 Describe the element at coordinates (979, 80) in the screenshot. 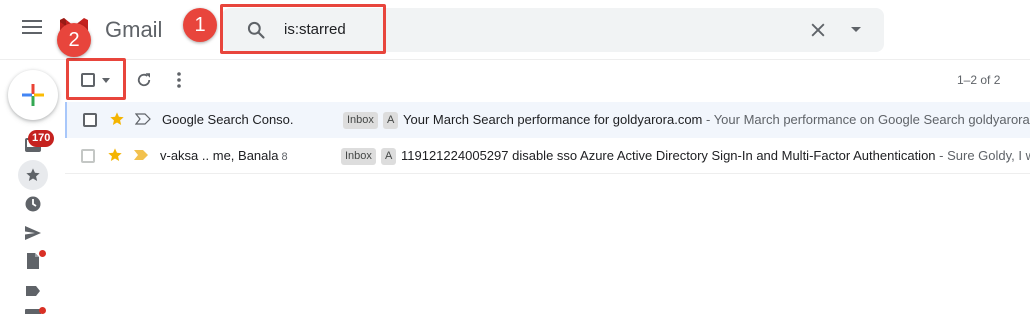

I see `pagination-info: 1–2 of 2` at that location.